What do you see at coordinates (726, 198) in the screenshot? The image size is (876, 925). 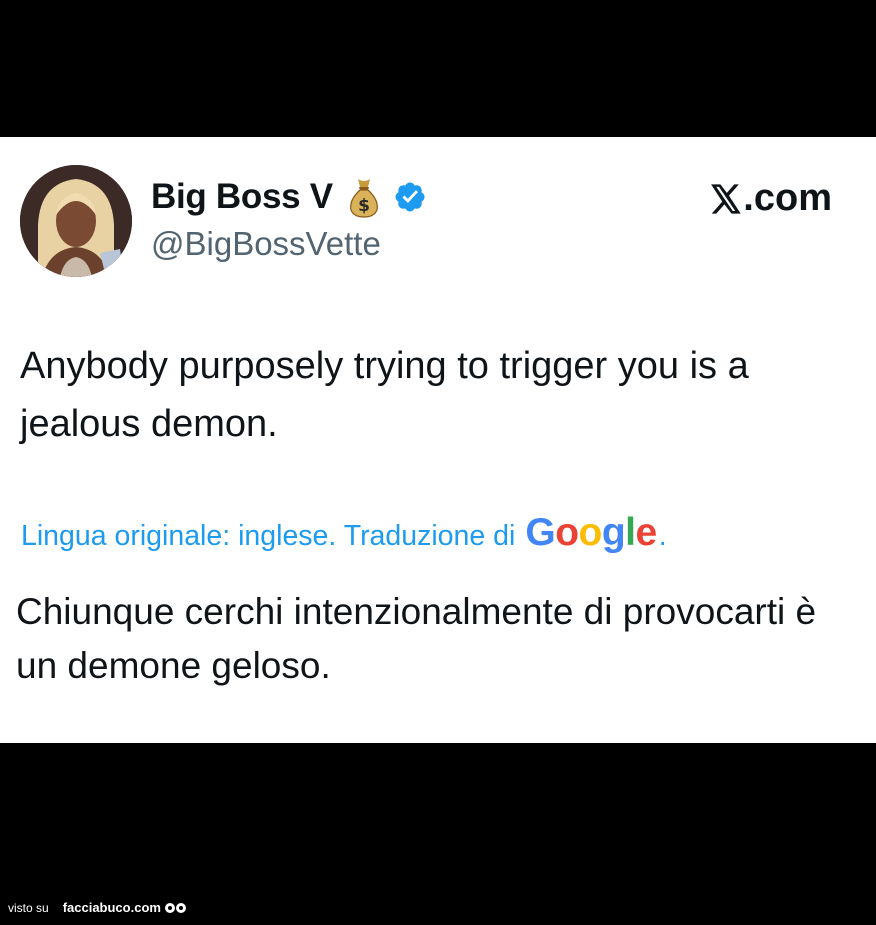 I see `x-logo-icon` at bounding box center [726, 198].